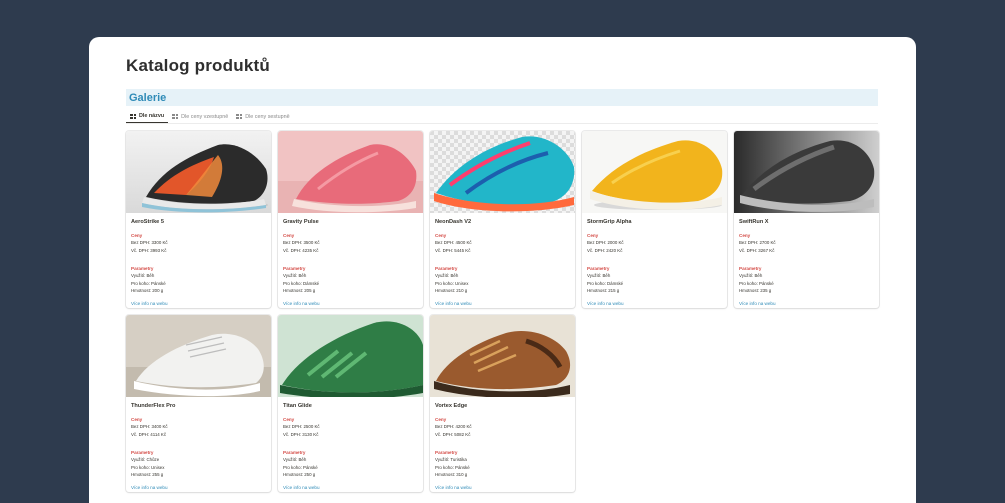 Image resolution: width=1005 pixels, height=503 pixels. I want to click on price-without-vat: Bez DPH: 3500 Kč, so click(301, 242).